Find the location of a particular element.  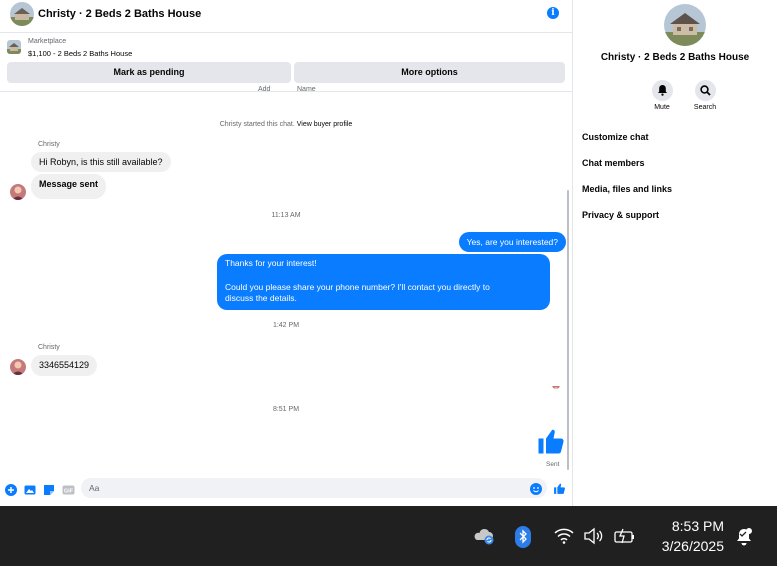

listing-avatar-large is located at coordinates (685, 25).